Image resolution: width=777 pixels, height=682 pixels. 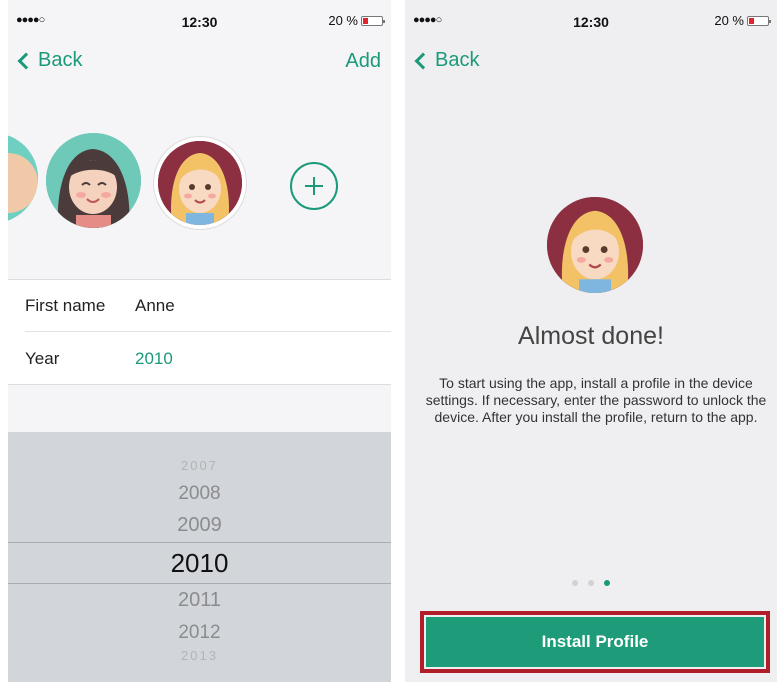 I want to click on nav-bar: Back, so click(x=591, y=62).